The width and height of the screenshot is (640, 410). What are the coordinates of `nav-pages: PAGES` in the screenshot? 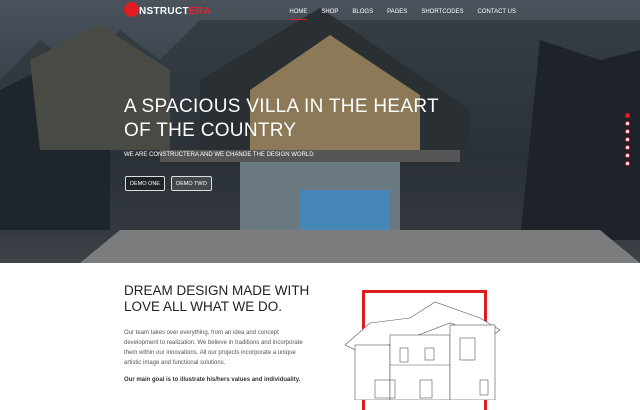 It's located at (397, 14).